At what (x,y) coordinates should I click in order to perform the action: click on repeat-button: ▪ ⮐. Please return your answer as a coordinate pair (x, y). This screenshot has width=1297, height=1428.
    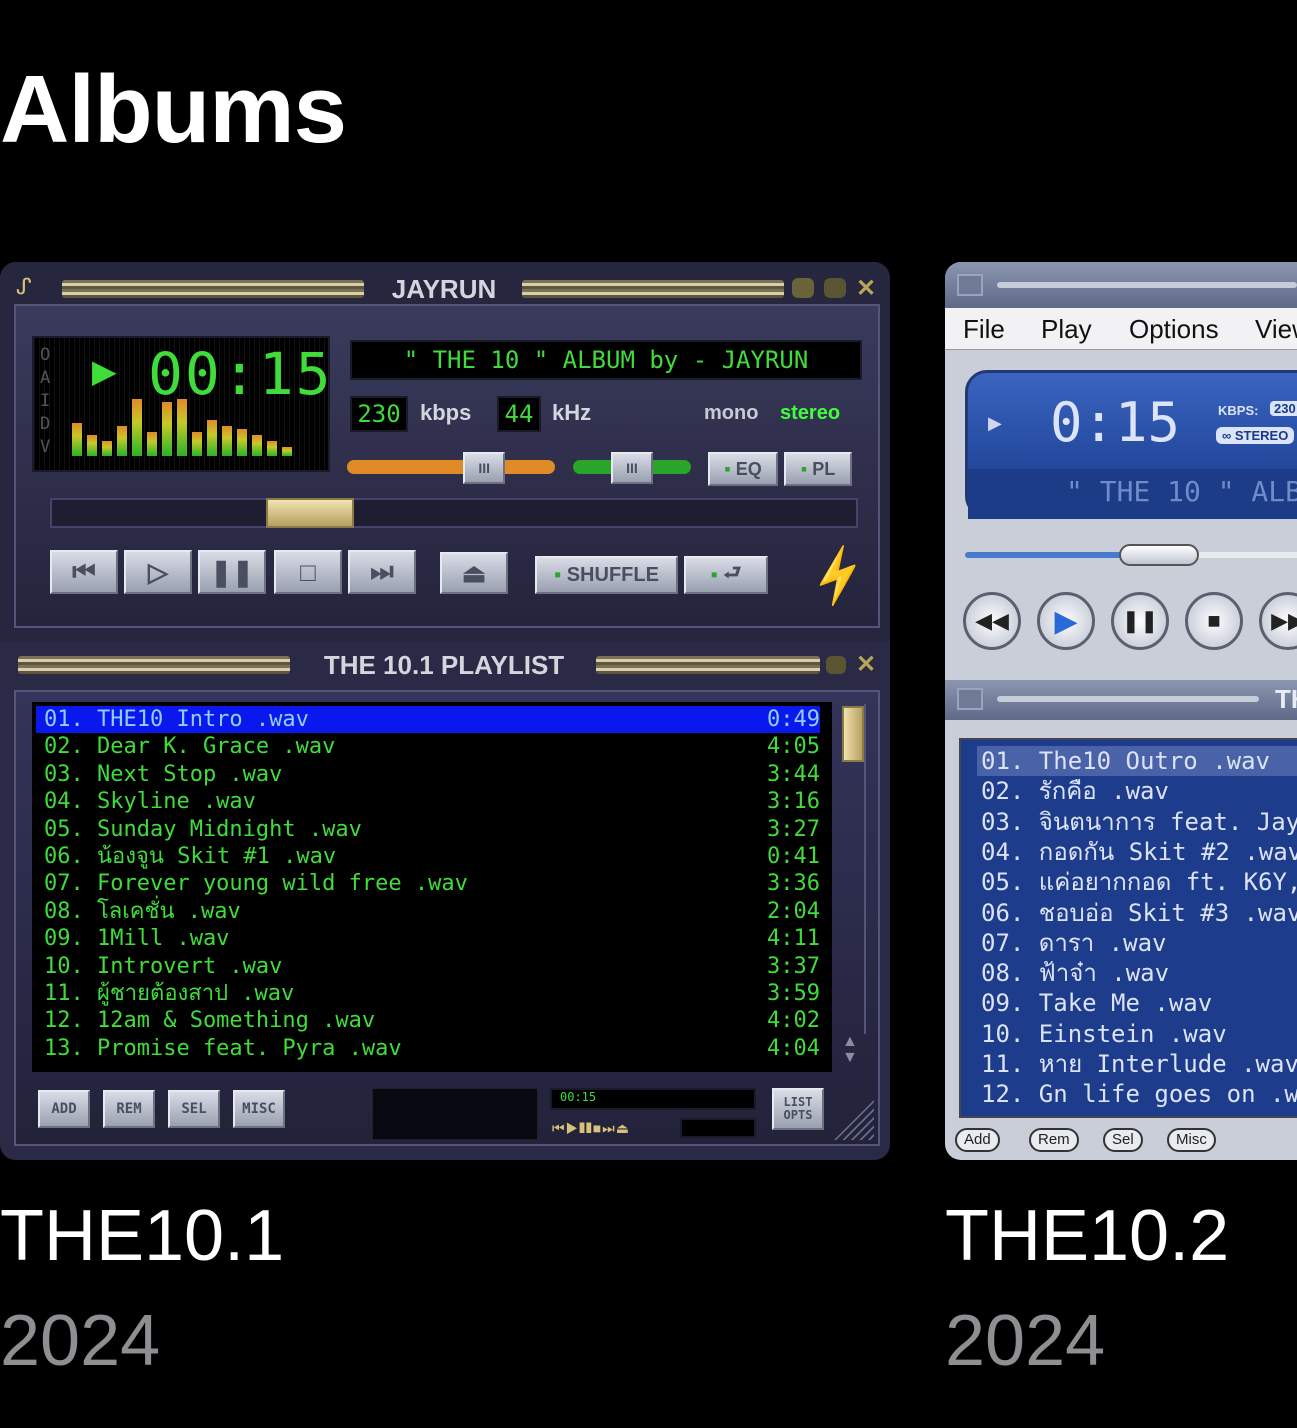
    Looking at the image, I should click on (726, 575).